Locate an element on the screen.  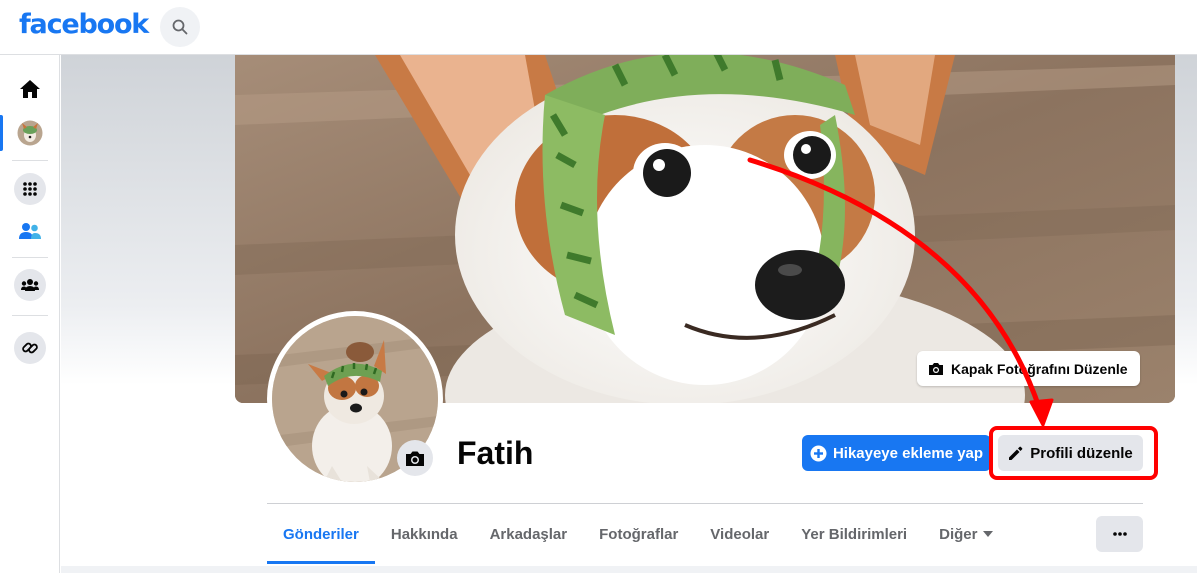
groups-icon is located at coordinates (30, 285).